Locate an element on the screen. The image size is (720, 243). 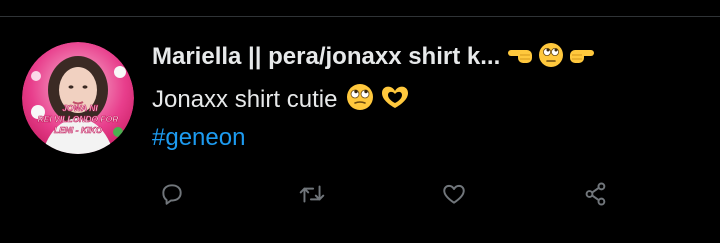
share-icon is located at coordinates (596, 194).